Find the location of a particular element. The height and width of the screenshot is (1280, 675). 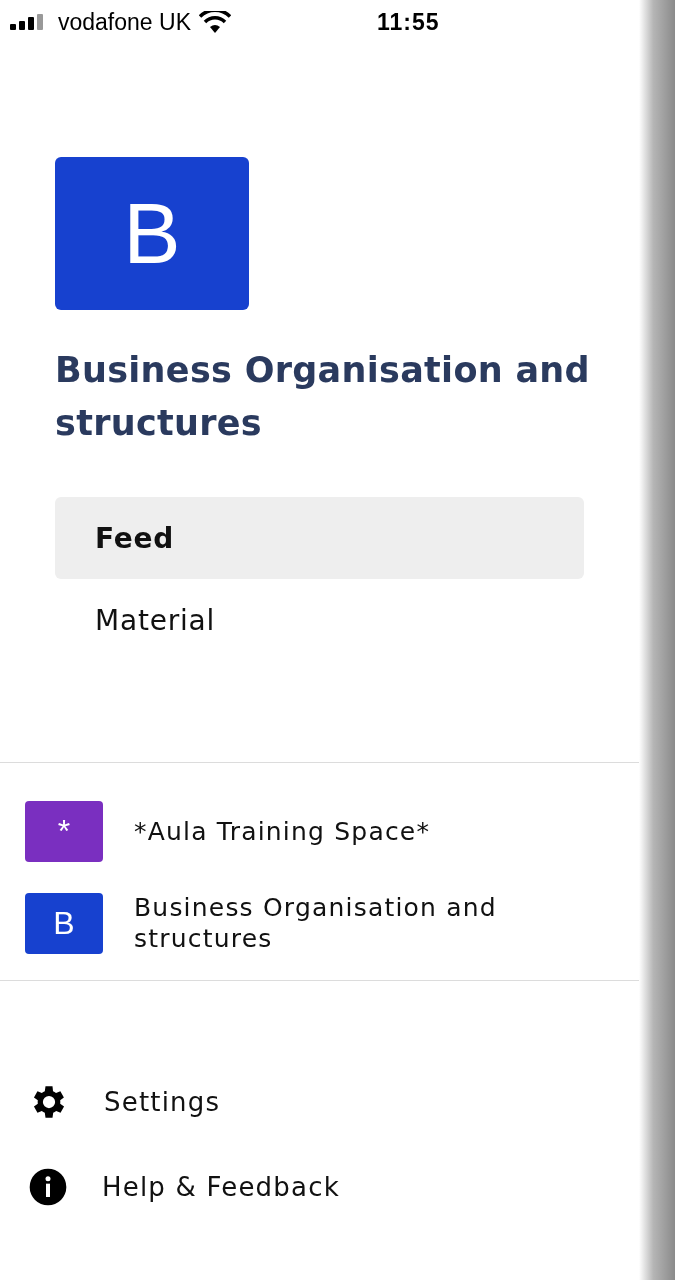

space-name: Business Organisation and structures is located at coordinates (369, 923).